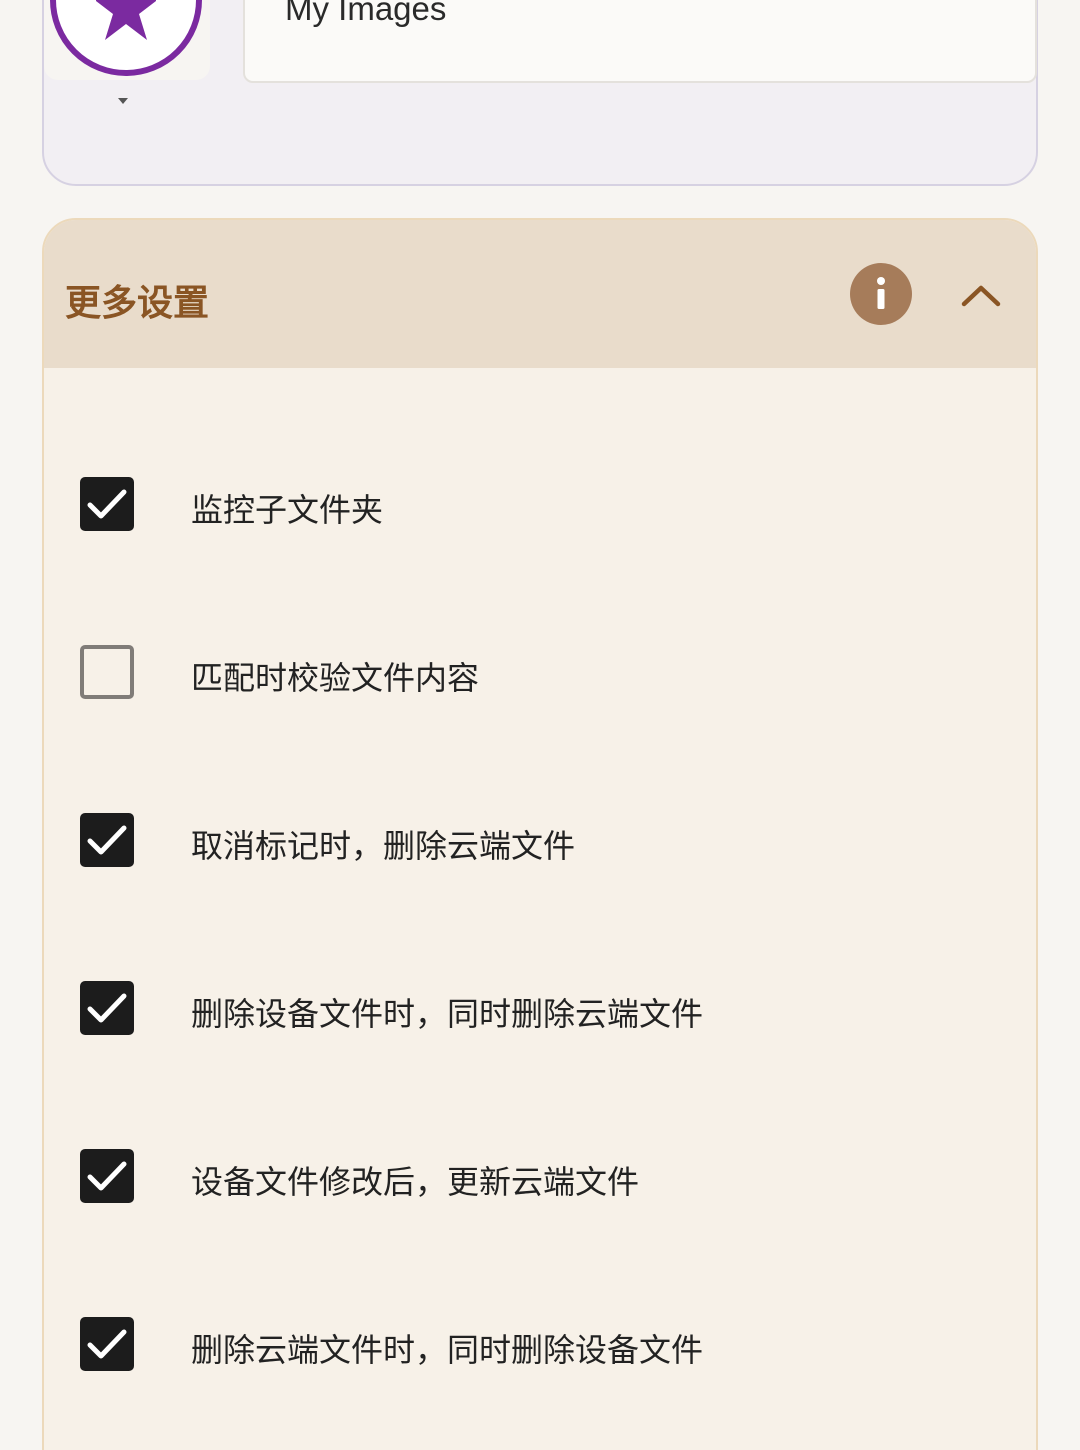 The image size is (1080, 1450). Describe the element at coordinates (123, 101) in the screenshot. I see `folder-icon-caret` at that location.